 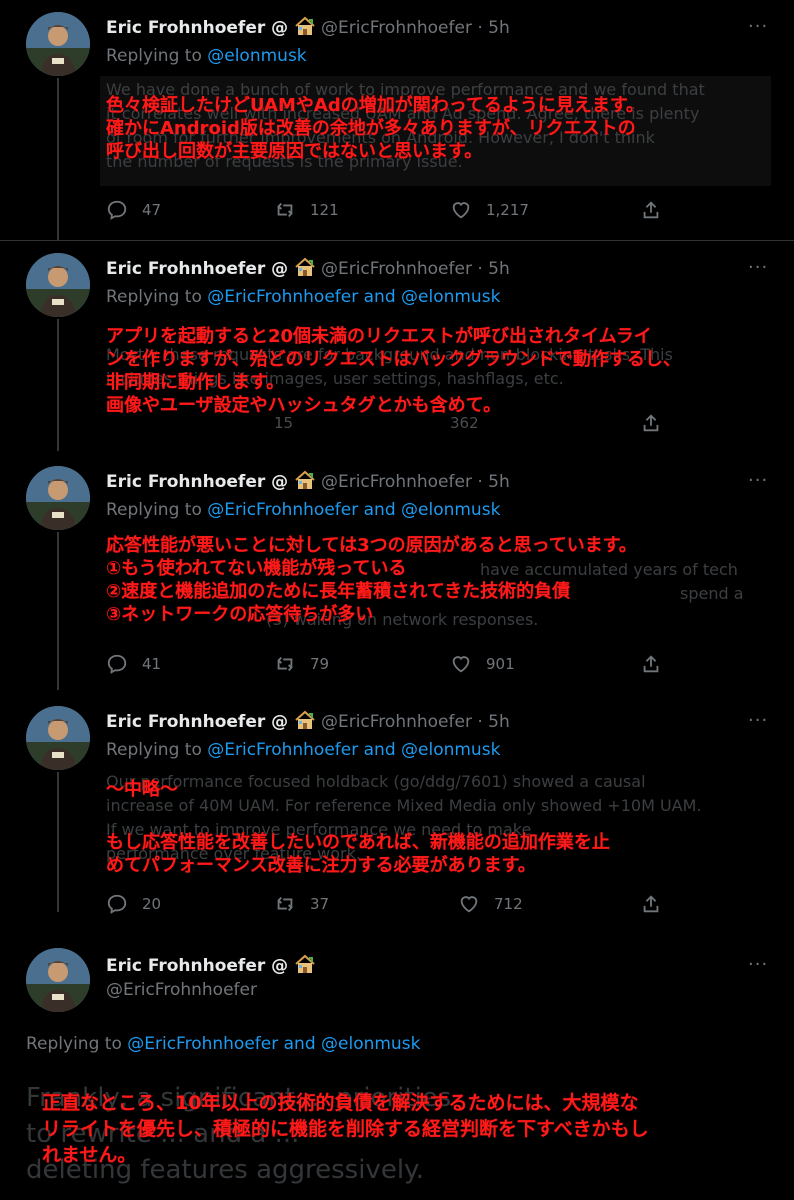 What do you see at coordinates (490, 904) in the screenshot?
I see `like-button: 712` at bounding box center [490, 904].